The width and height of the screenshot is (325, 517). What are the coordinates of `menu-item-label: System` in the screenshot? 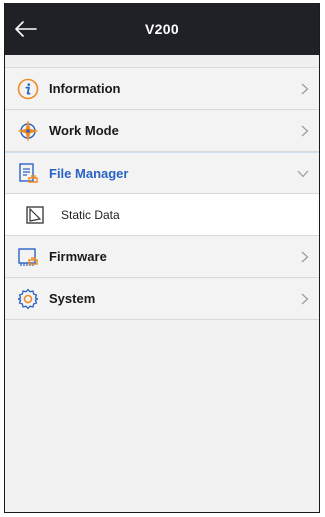 It's located at (72, 298).